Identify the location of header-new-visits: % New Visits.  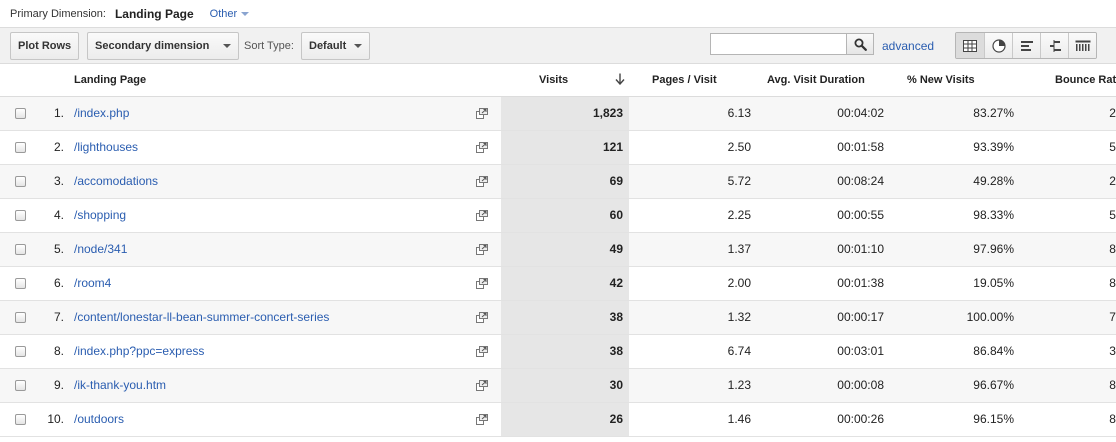
(955, 80).